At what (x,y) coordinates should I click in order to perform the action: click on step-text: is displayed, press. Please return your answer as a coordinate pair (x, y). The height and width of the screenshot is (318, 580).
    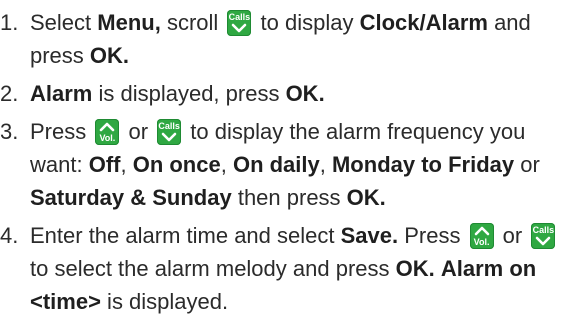
    Looking at the image, I should click on (189, 93).